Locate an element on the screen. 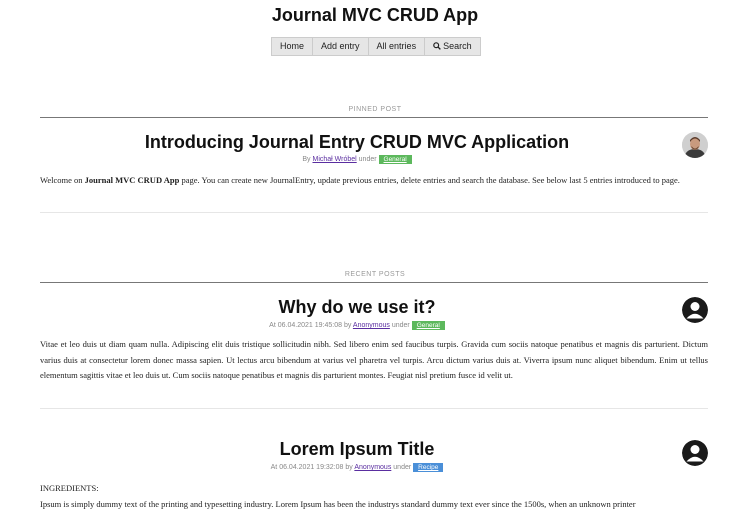 The height and width of the screenshot is (514, 750). nav-home-button: Home is located at coordinates (293, 46).